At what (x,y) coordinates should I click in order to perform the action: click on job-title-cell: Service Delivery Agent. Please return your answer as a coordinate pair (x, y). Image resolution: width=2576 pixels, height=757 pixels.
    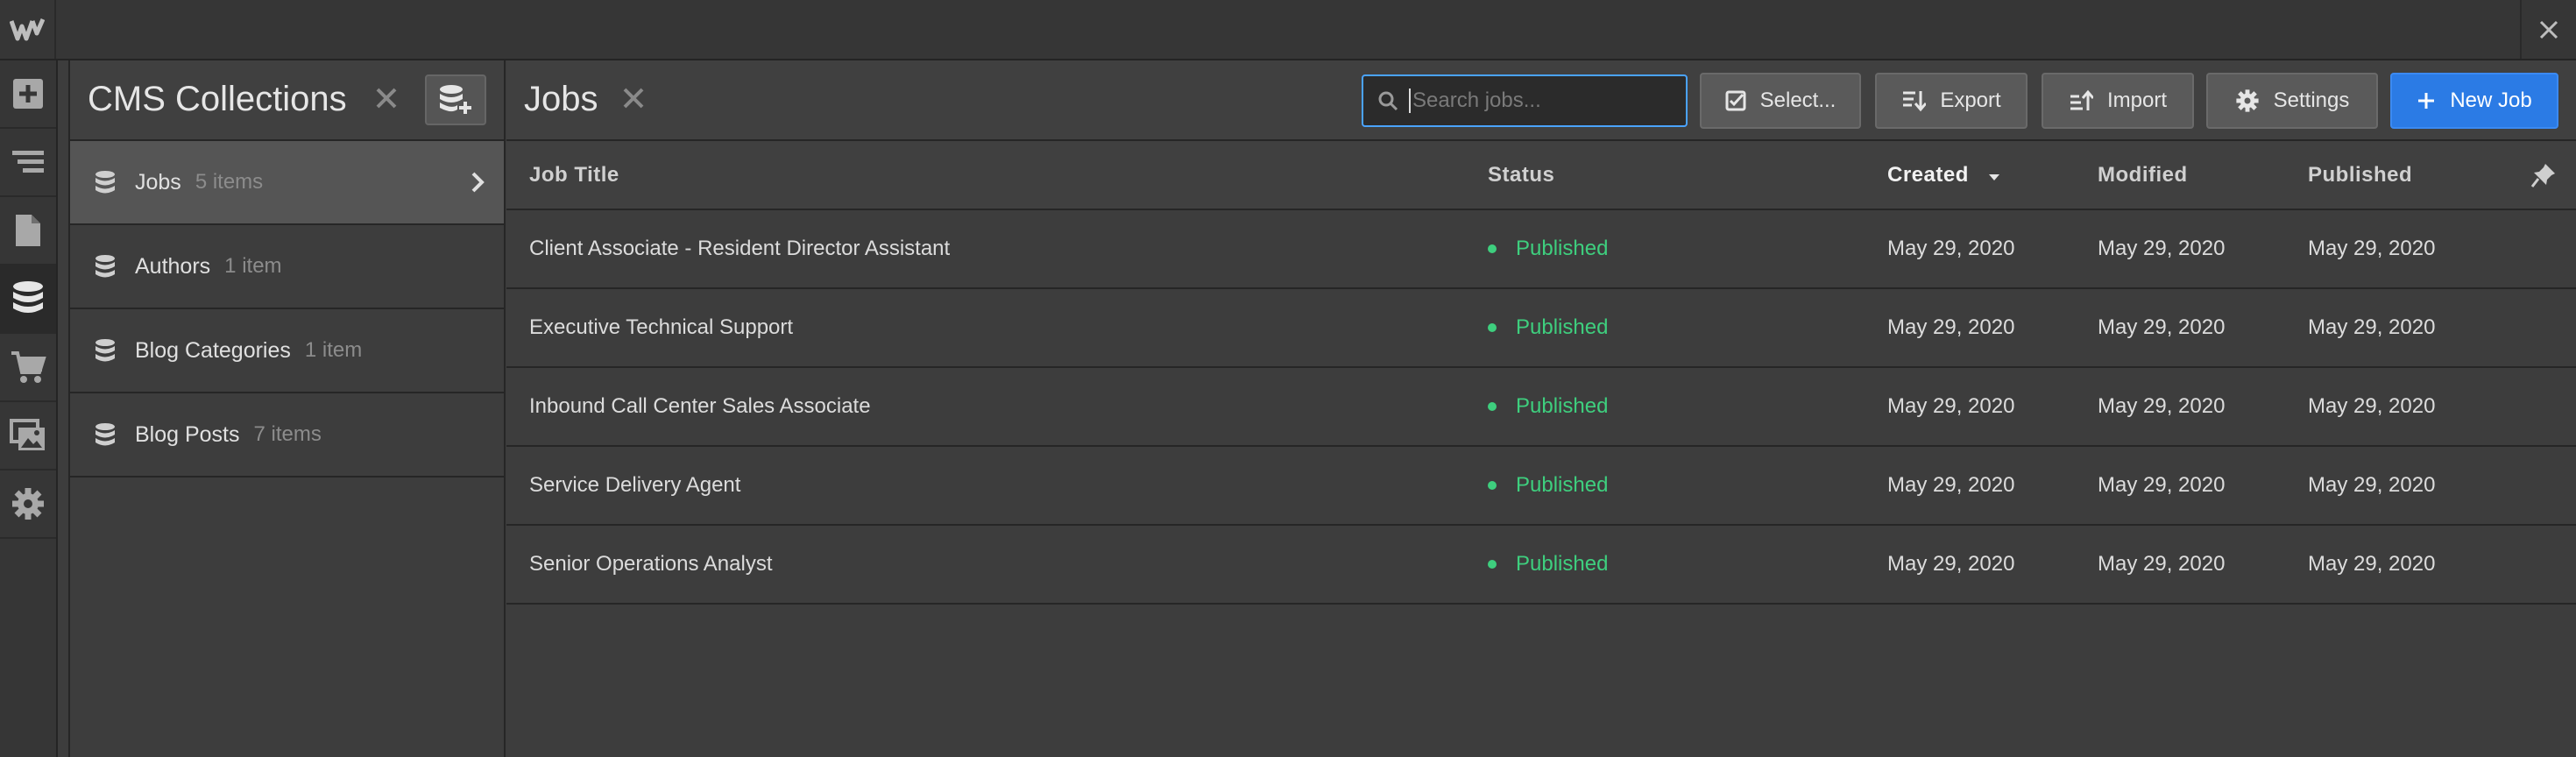
    Looking at the image, I should click on (985, 486).